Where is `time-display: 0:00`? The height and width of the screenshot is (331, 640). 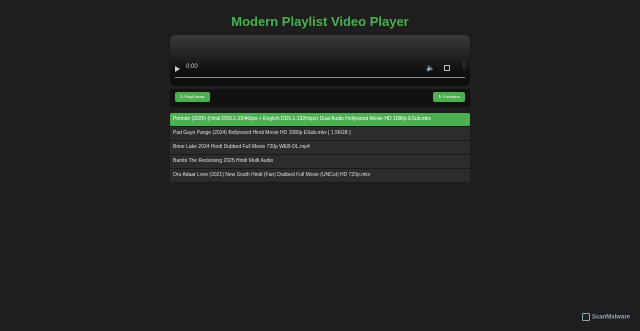
time-display: 0:00 is located at coordinates (192, 67).